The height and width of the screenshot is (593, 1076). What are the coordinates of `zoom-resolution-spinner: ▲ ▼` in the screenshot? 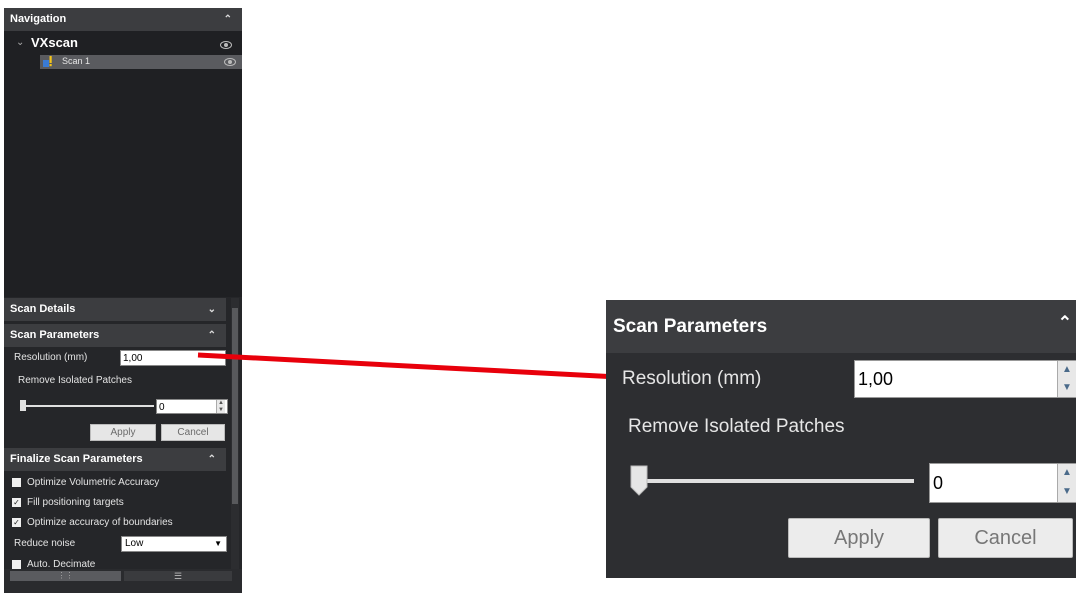 It's located at (1066, 379).